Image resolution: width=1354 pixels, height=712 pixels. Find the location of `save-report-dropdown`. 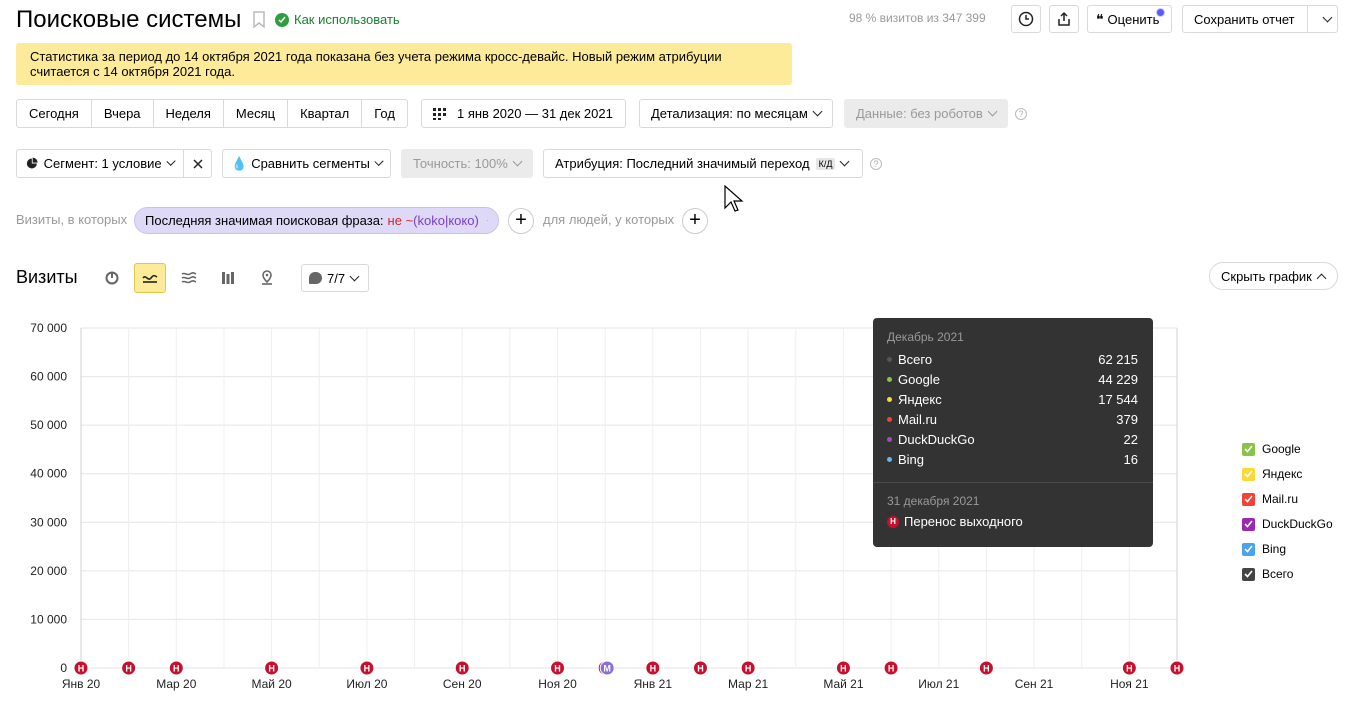

save-report-dropdown is located at coordinates (1322, 19).